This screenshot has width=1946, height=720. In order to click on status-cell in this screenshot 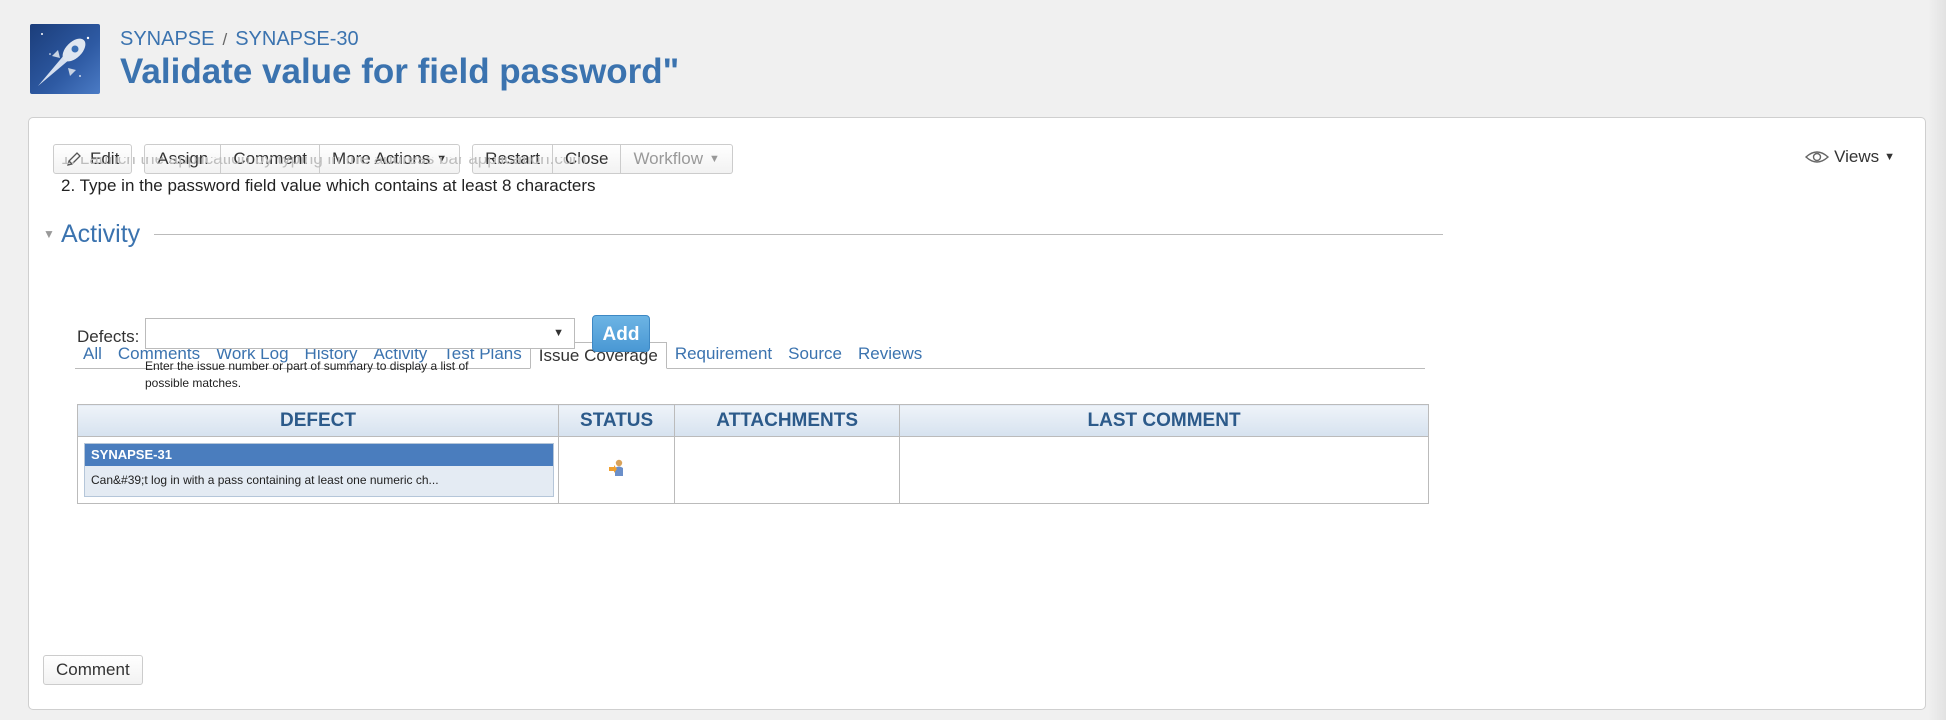, I will do `click(616, 470)`.